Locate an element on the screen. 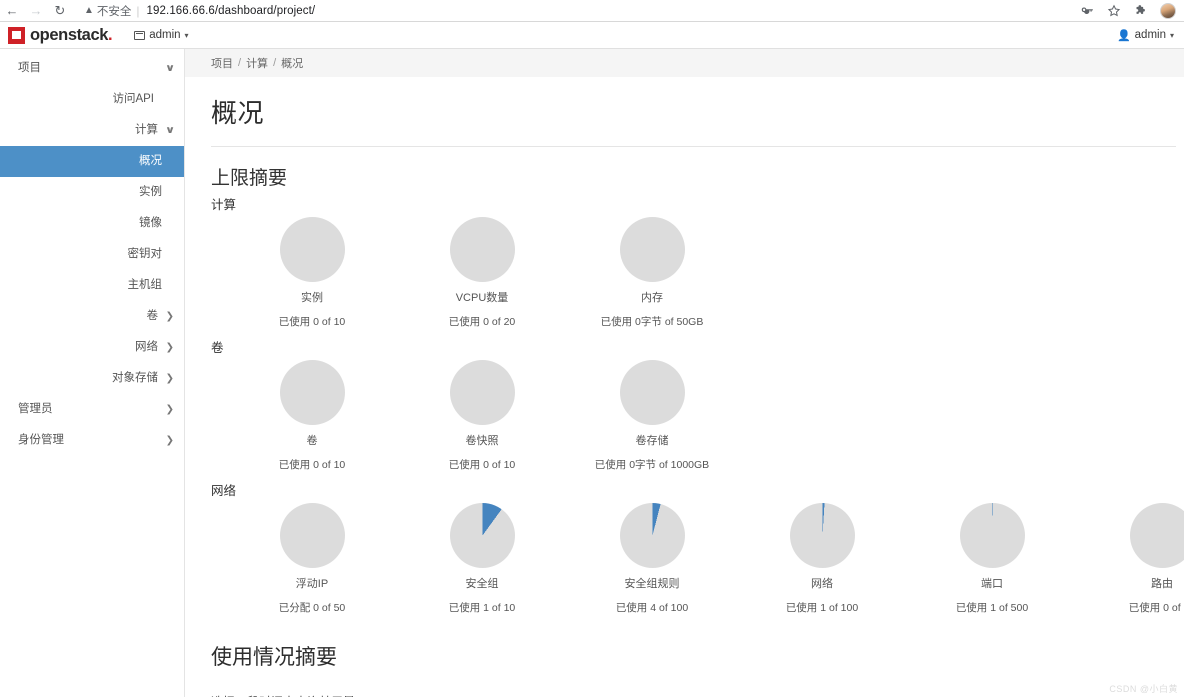 This screenshot has height=697, width=1184. openstack-logo: openstack. is located at coordinates (60, 34).